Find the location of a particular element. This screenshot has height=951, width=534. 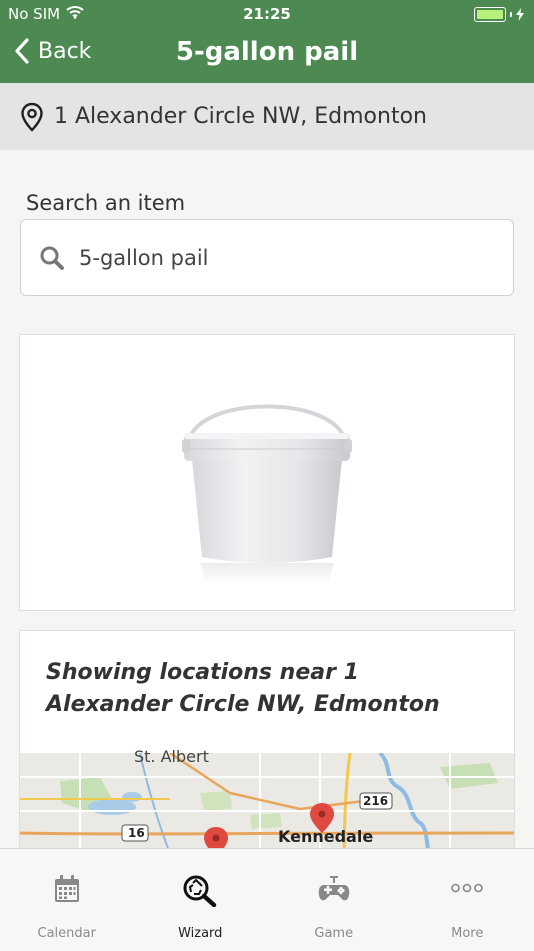

status-time: 21:25 is located at coordinates (267, 14).